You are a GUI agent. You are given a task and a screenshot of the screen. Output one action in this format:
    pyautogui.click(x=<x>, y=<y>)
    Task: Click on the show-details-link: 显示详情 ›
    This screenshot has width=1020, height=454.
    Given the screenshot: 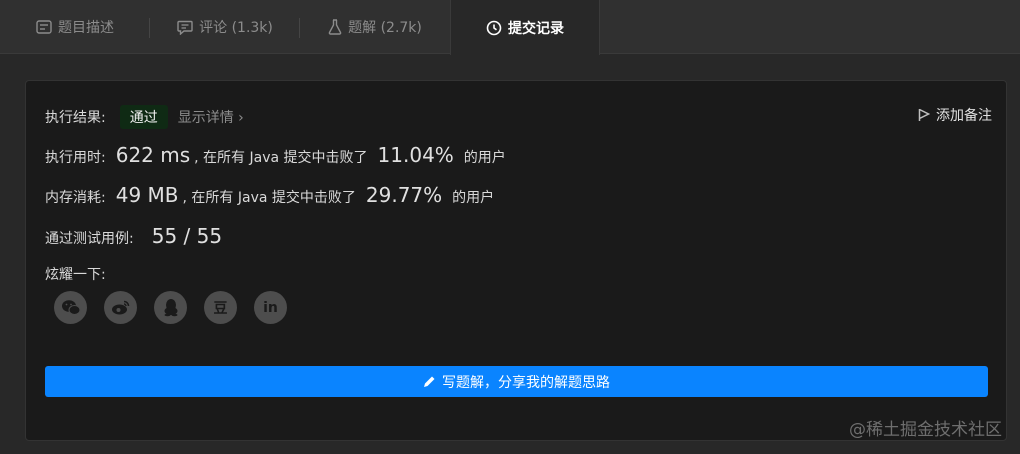 What is the action you would take?
    pyautogui.click(x=211, y=117)
    